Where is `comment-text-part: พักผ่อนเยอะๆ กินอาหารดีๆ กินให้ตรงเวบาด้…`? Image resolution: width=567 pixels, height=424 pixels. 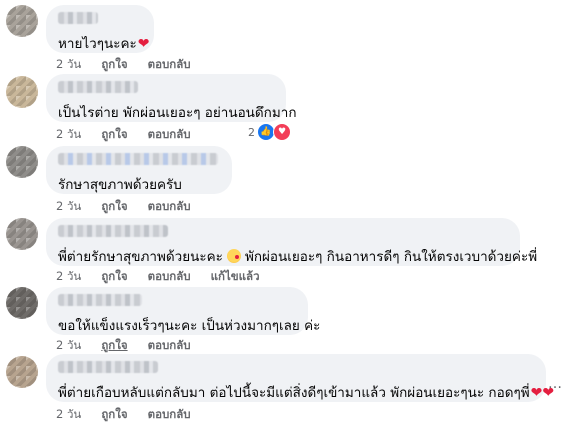 comment-text-part: พักผ่อนเยอะๆ กินอาหารดีๆ กินให้ตรงเวบาด้… is located at coordinates (391, 257).